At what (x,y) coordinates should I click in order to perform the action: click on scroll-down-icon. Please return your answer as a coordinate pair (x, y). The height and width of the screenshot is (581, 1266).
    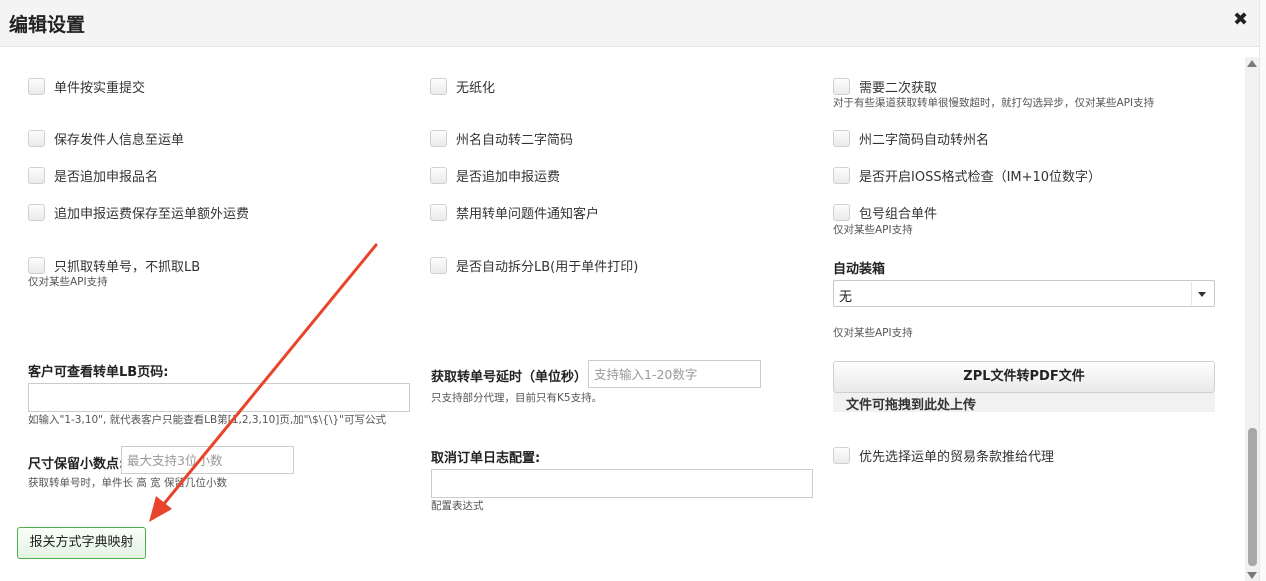
    Looking at the image, I should click on (1252, 575).